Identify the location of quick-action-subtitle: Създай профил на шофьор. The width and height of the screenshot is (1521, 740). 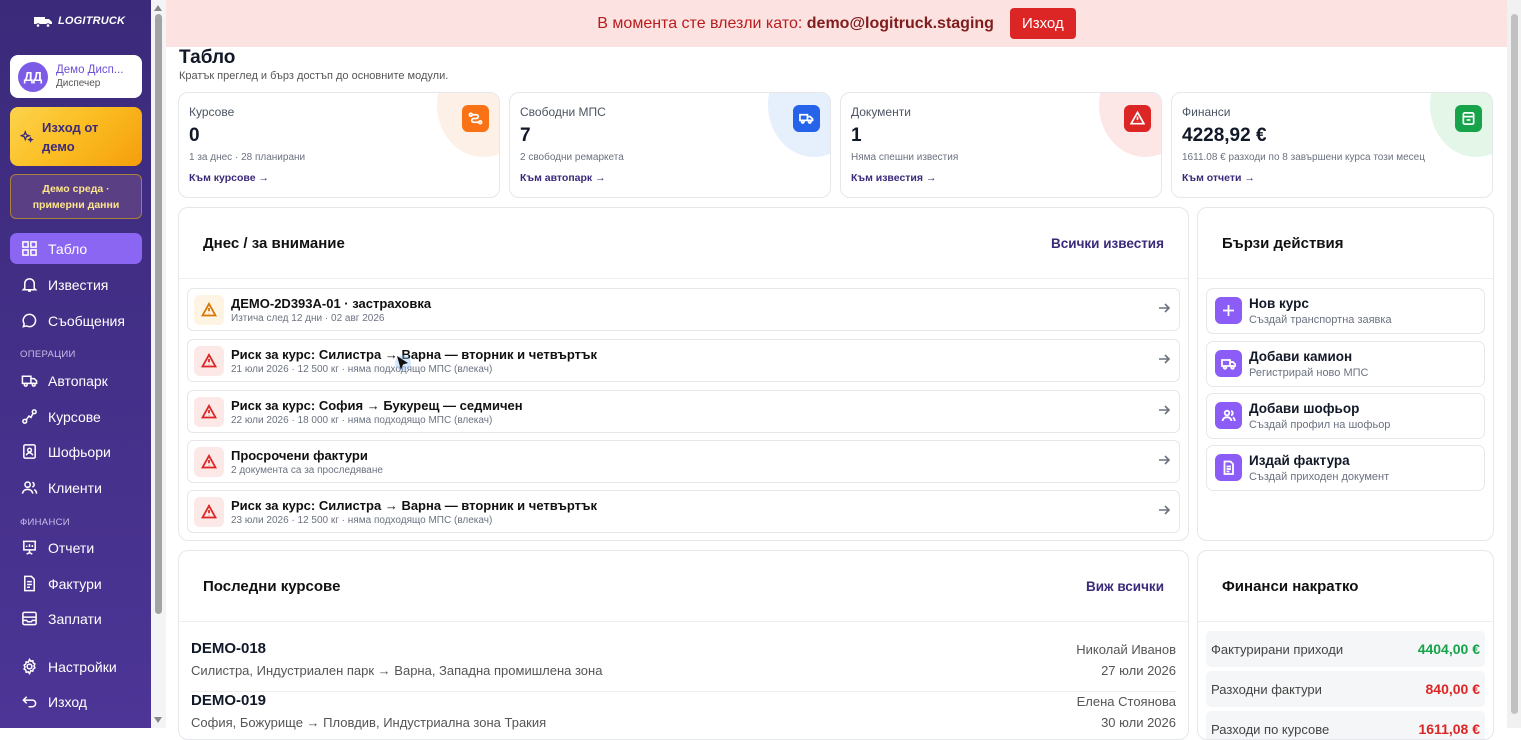
(1320, 425).